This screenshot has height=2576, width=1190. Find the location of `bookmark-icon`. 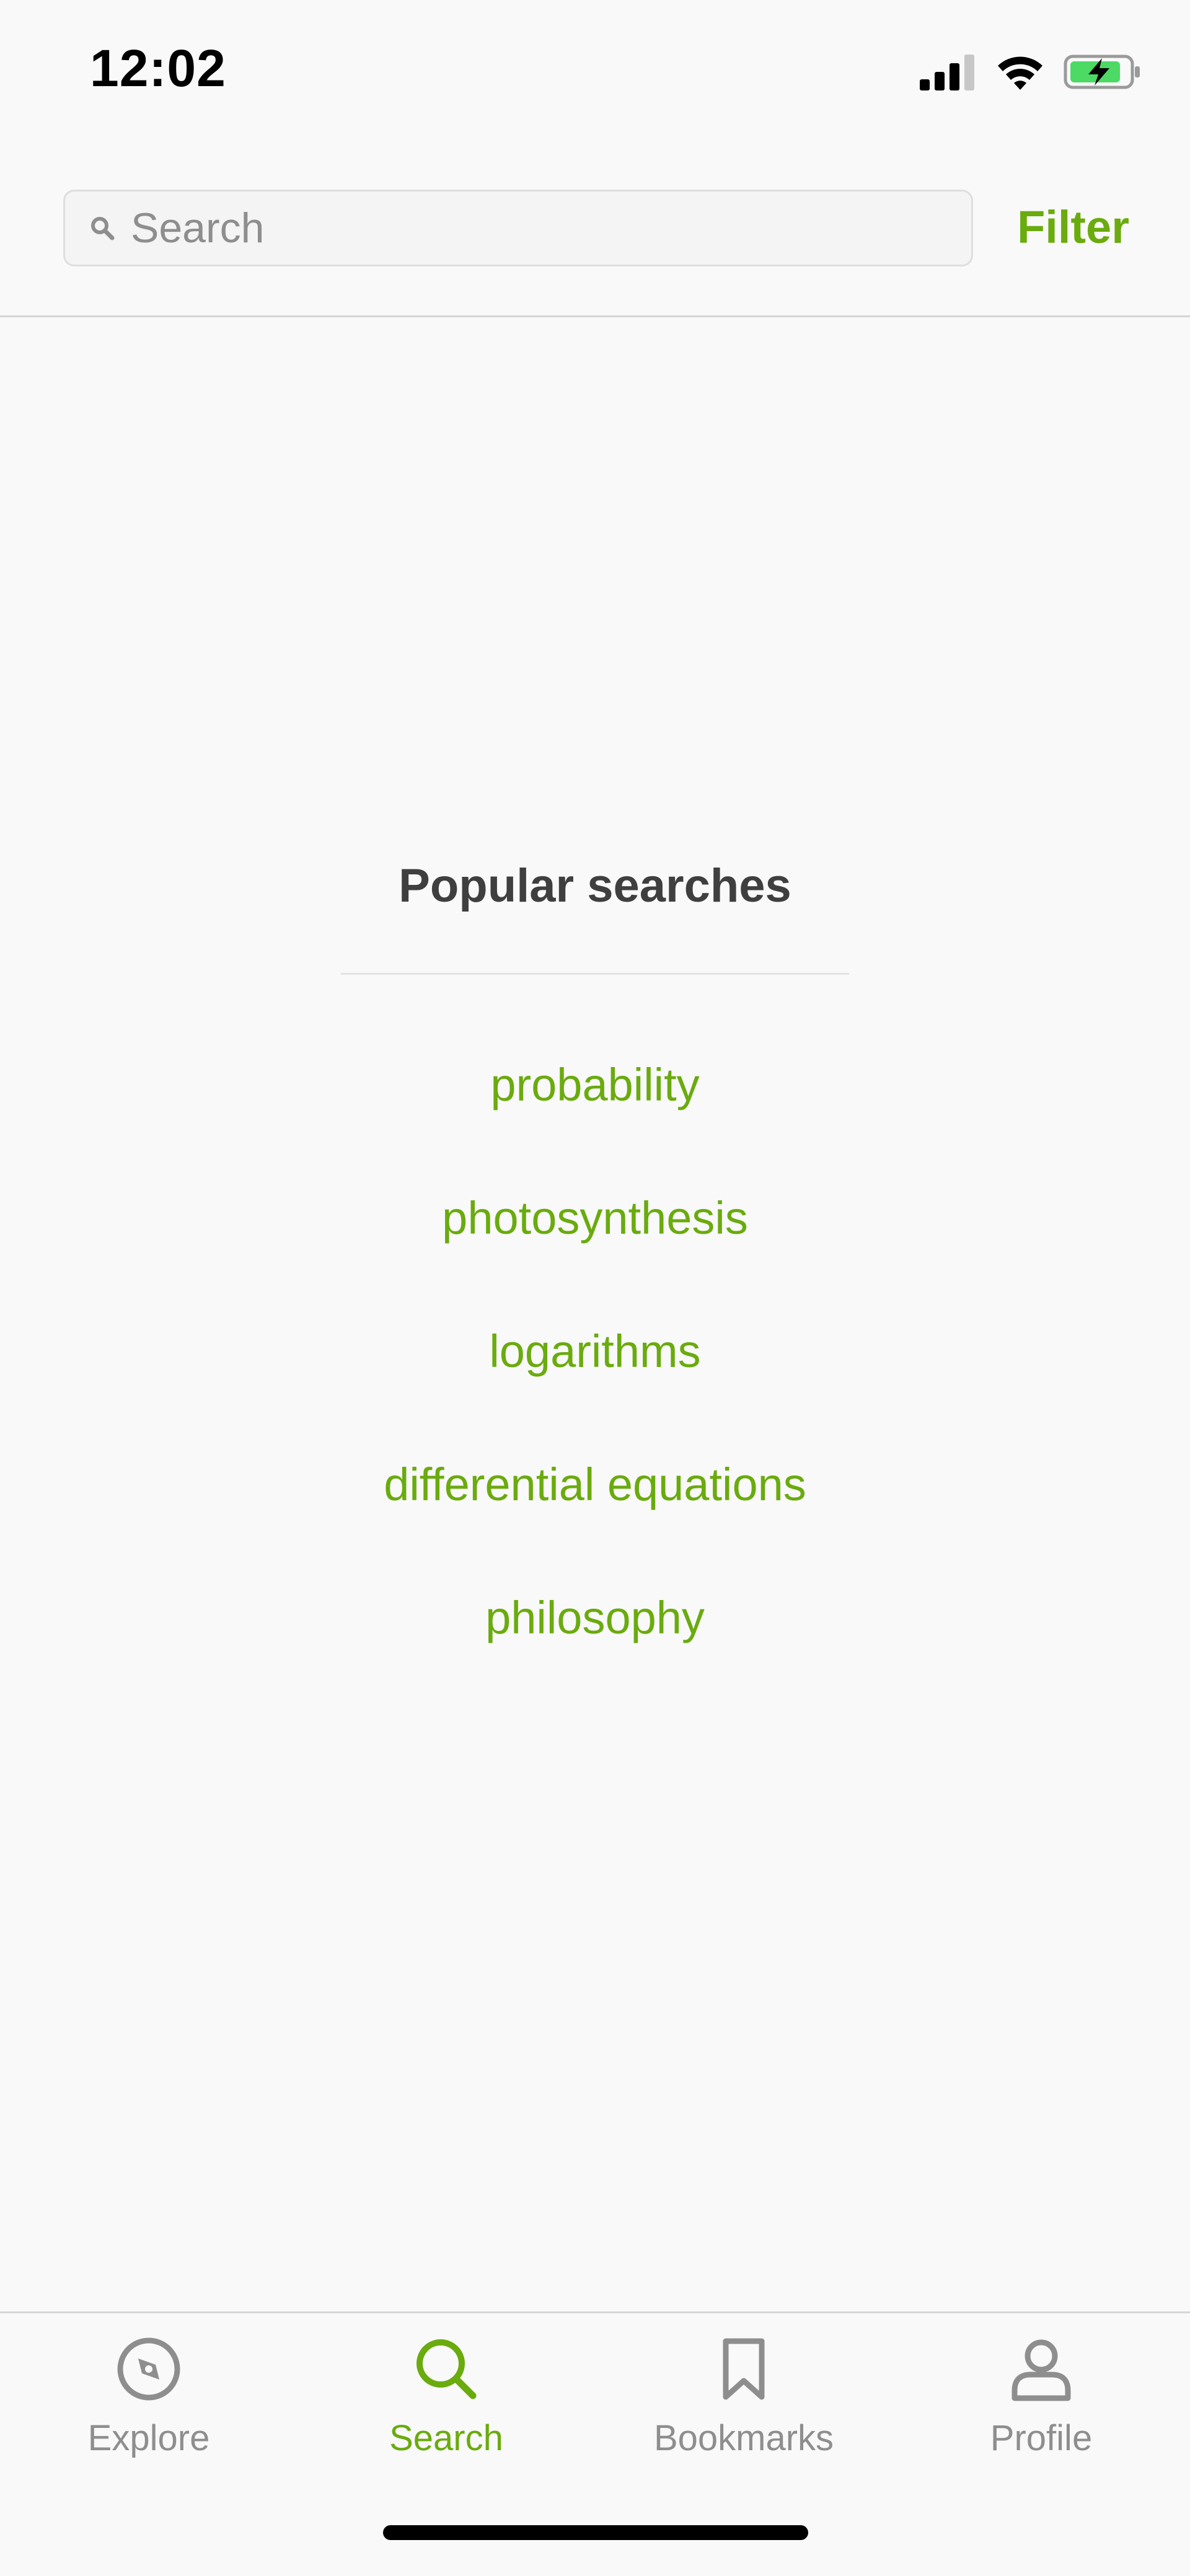

bookmark-icon is located at coordinates (744, 2369).